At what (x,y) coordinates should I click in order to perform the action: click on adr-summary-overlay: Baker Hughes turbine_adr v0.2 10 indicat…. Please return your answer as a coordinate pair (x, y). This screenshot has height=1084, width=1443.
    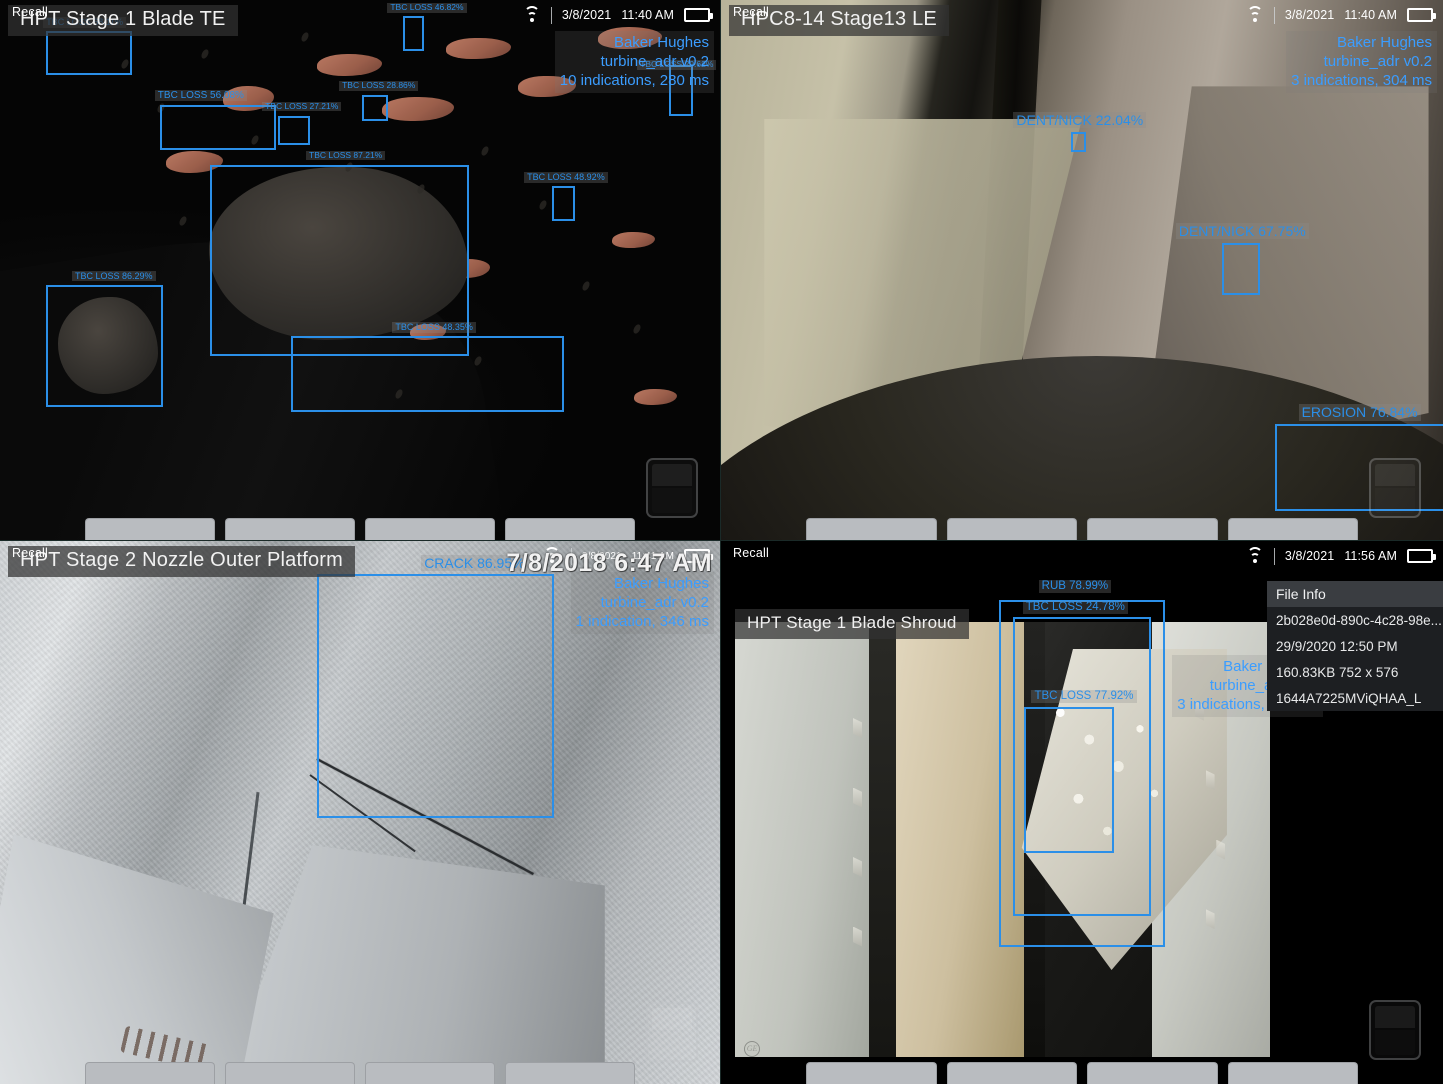
    Looking at the image, I should click on (634, 62).